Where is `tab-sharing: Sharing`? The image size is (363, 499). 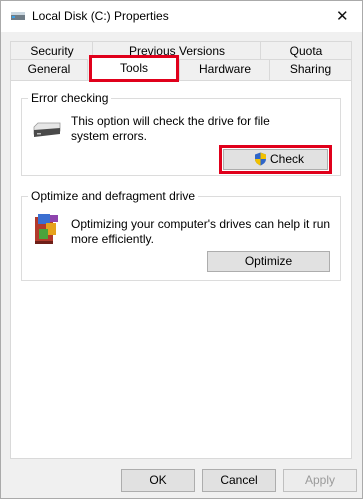 tab-sharing: Sharing is located at coordinates (310, 69).